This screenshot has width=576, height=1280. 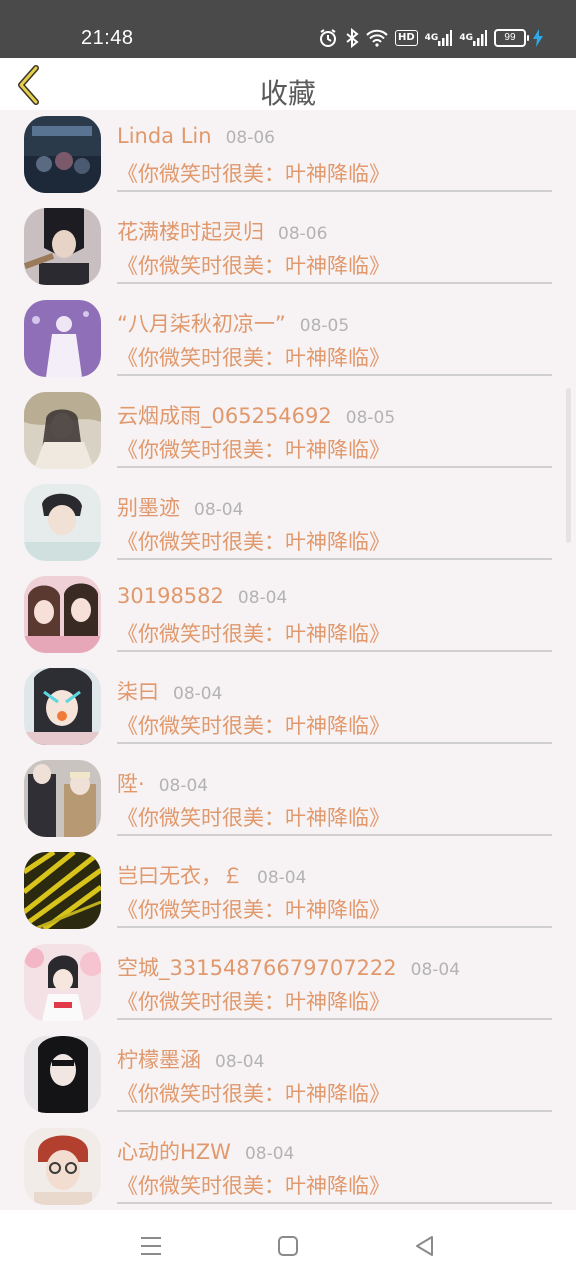 What do you see at coordinates (164, 136) in the screenshot?
I see `user-name: Linda Lin` at bounding box center [164, 136].